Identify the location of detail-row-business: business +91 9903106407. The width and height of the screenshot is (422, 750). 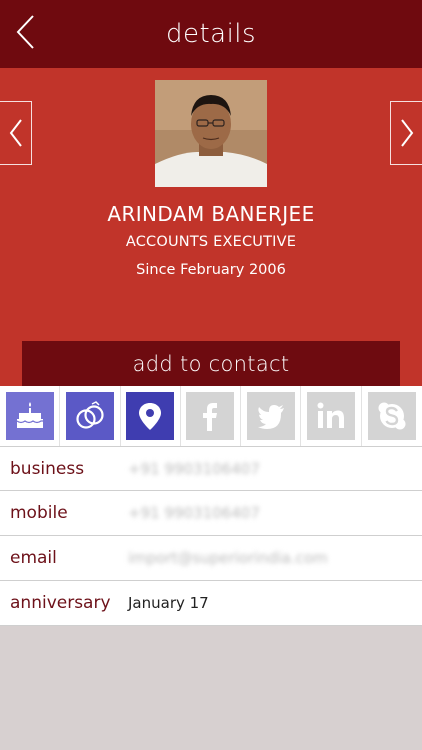
(211, 468).